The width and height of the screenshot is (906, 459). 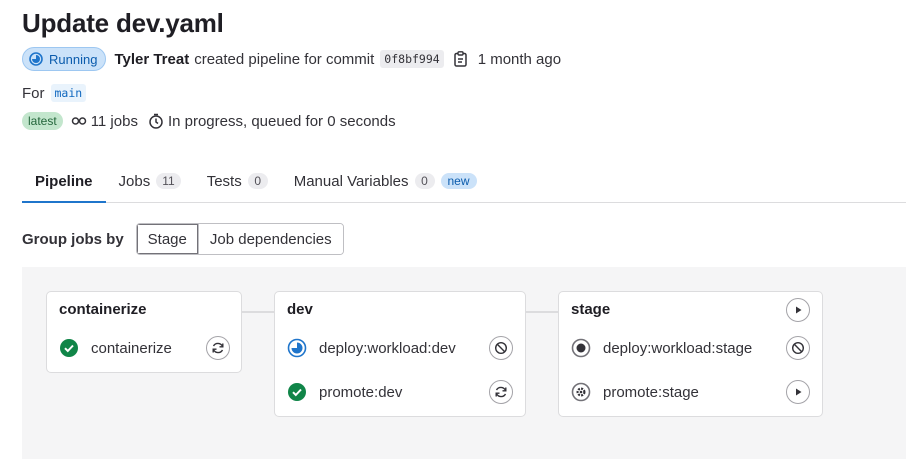 I want to click on tab-tests: Tests 0, so click(x=237, y=181).